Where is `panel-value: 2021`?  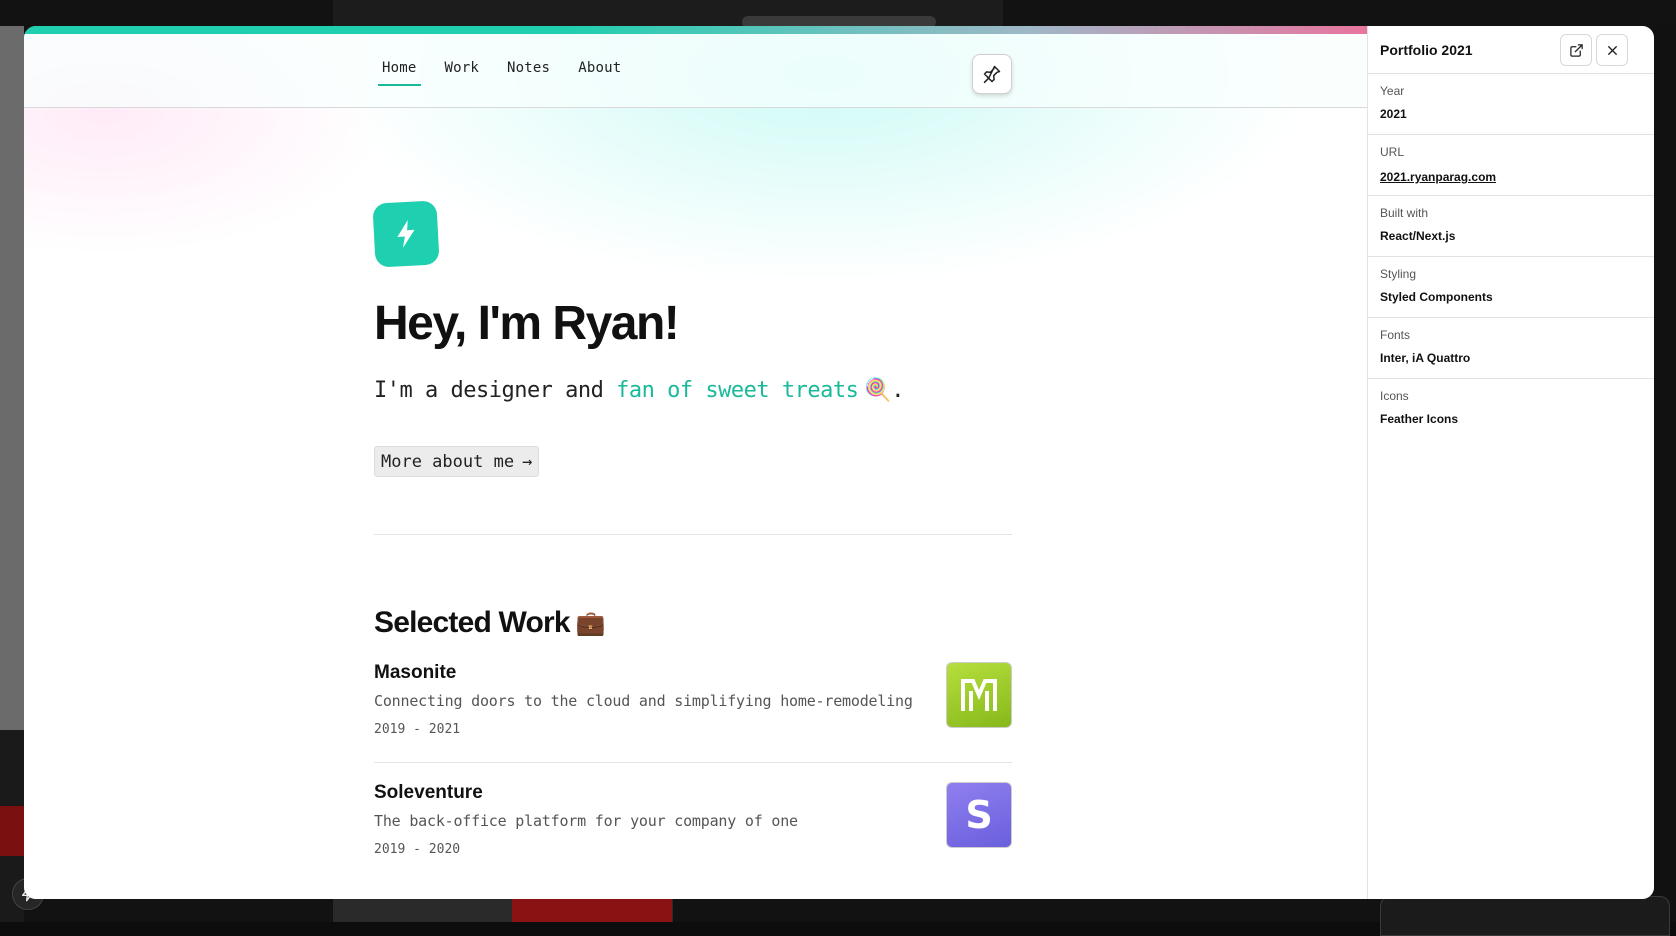
panel-value: 2021 is located at coordinates (1511, 114).